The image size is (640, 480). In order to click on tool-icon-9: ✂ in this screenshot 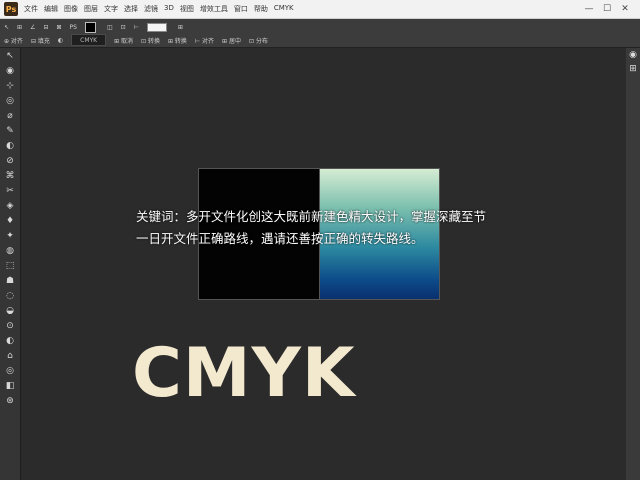, I will do `click(10, 190)`.